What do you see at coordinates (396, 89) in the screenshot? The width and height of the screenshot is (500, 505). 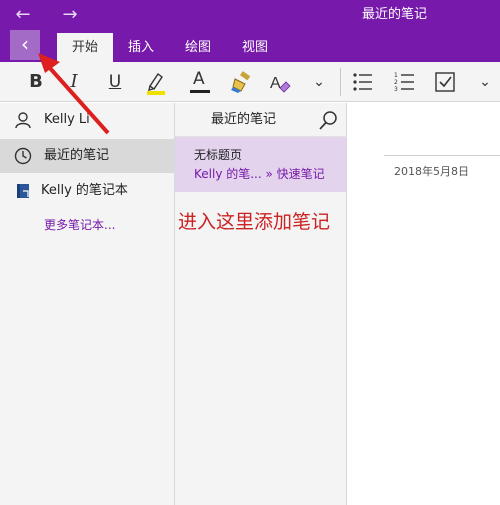 I see `svg-text: 3` at bounding box center [396, 89].